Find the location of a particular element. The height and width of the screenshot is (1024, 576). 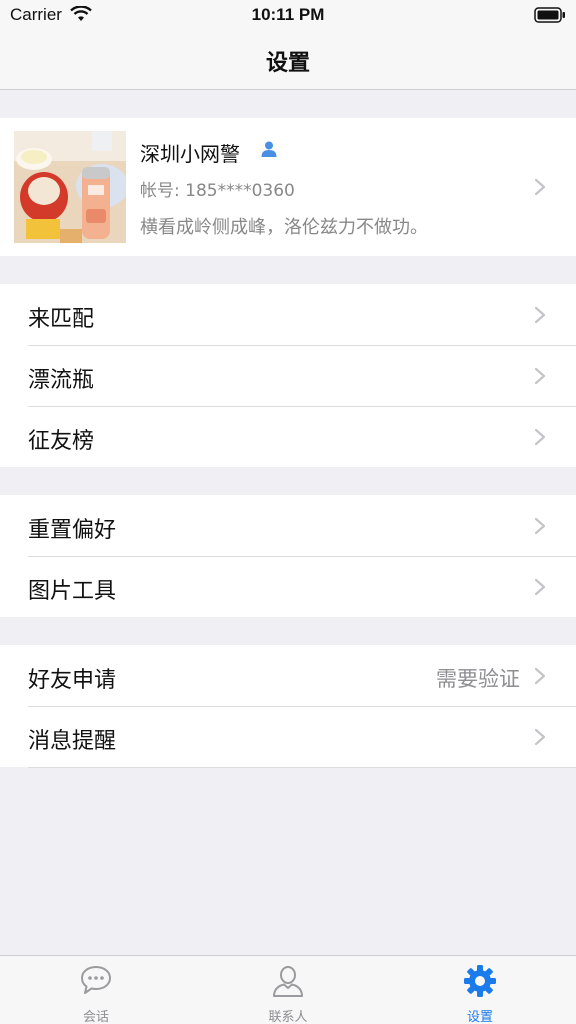

settings-group-tools: 重置偏好 图片工具 is located at coordinates (288, 556).